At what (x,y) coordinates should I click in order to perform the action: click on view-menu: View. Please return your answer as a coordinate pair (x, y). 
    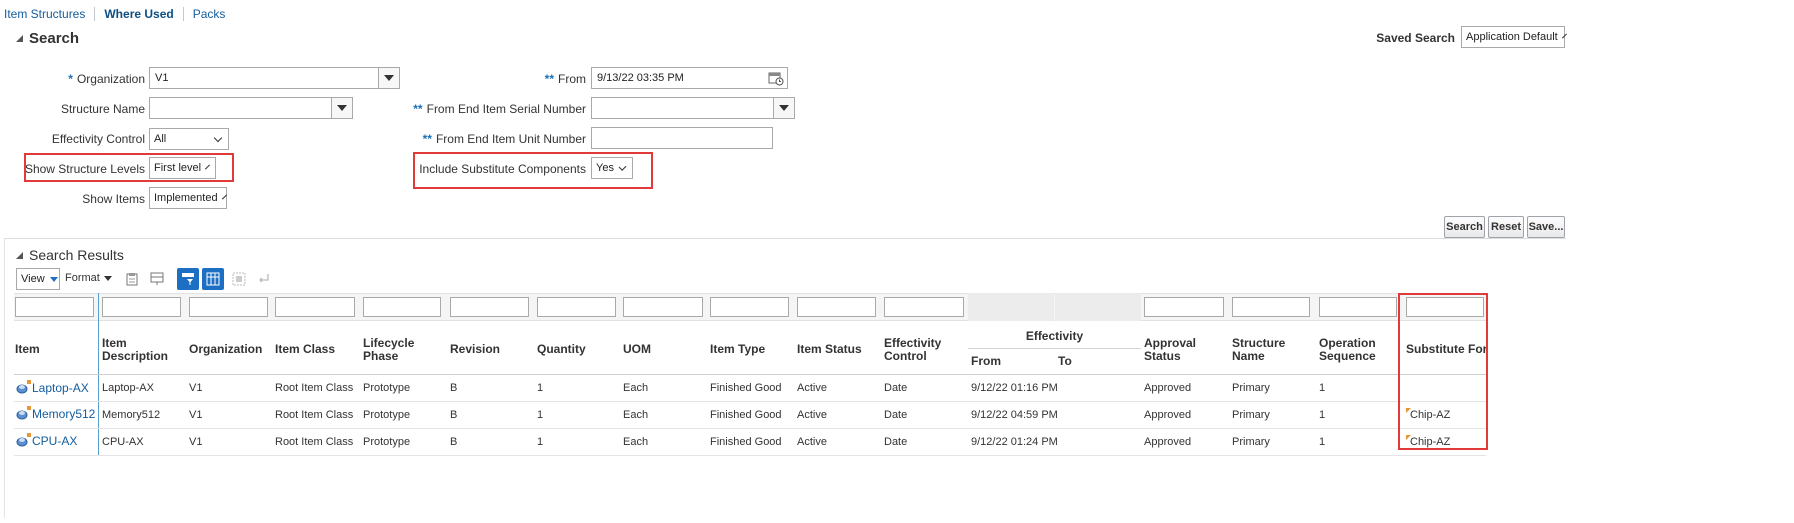
    Looking at the image, I should click on (38, 279).